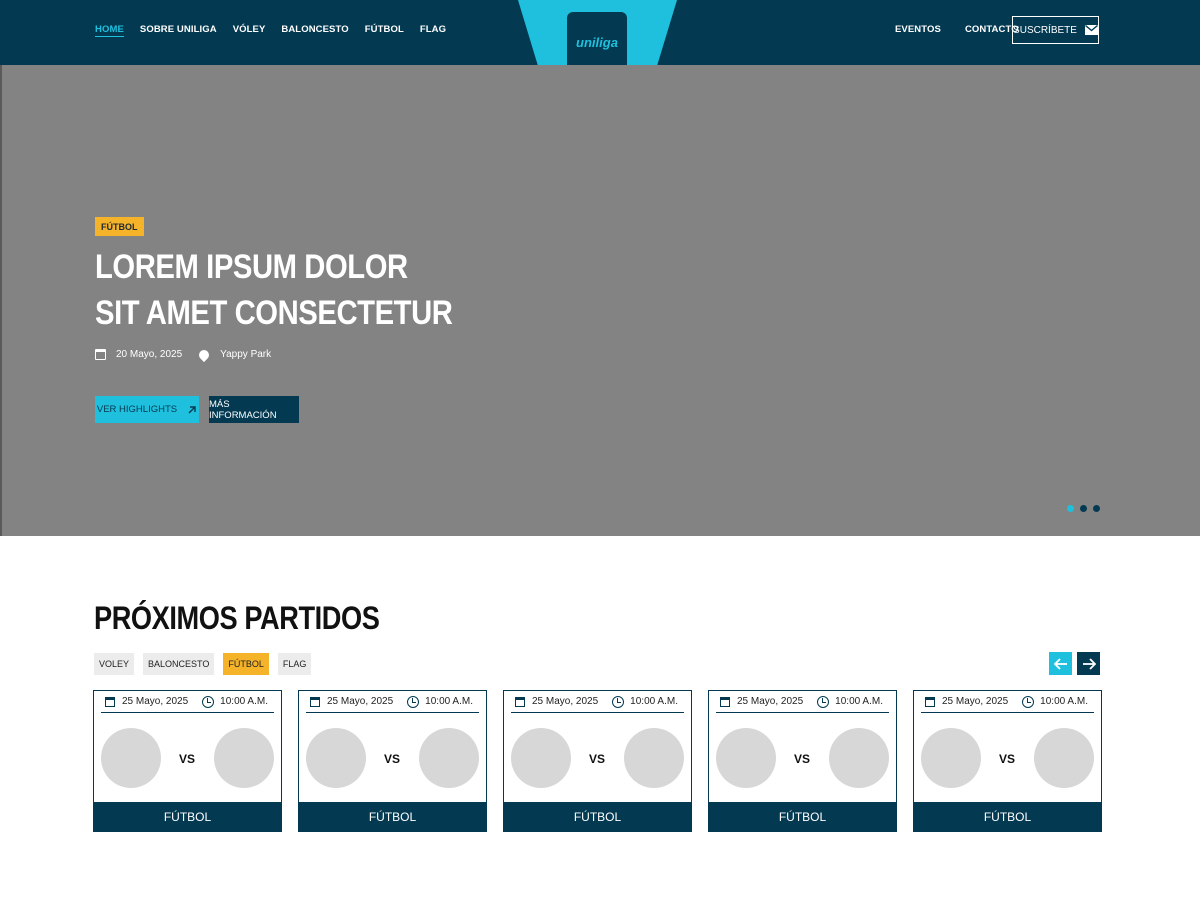 Image resolution: width=1200 pixels, height=900 pixels. What do you see at coordinates (204, 354) in the screenshot?
I see `location-pin-icon` at bounding box center [204, 354].